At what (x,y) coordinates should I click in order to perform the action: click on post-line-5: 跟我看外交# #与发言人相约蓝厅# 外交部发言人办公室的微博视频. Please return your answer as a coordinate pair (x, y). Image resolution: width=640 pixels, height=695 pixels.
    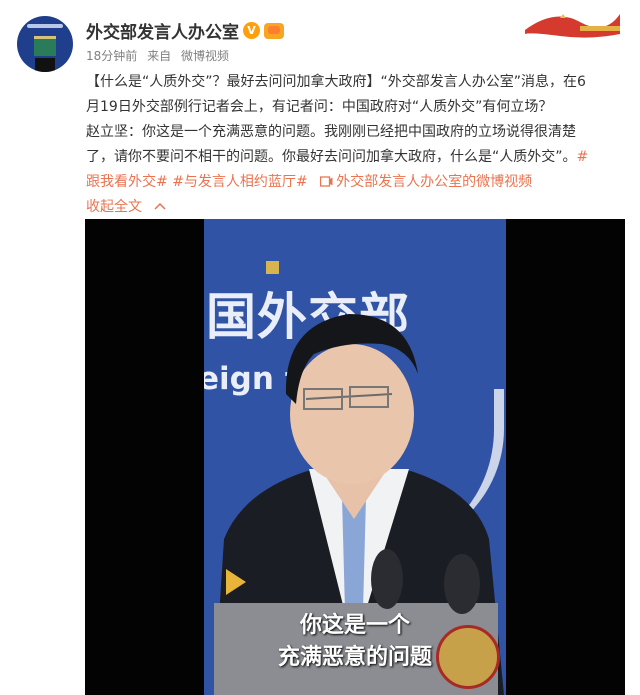
    Looking at the image, I should click on (353, 182).